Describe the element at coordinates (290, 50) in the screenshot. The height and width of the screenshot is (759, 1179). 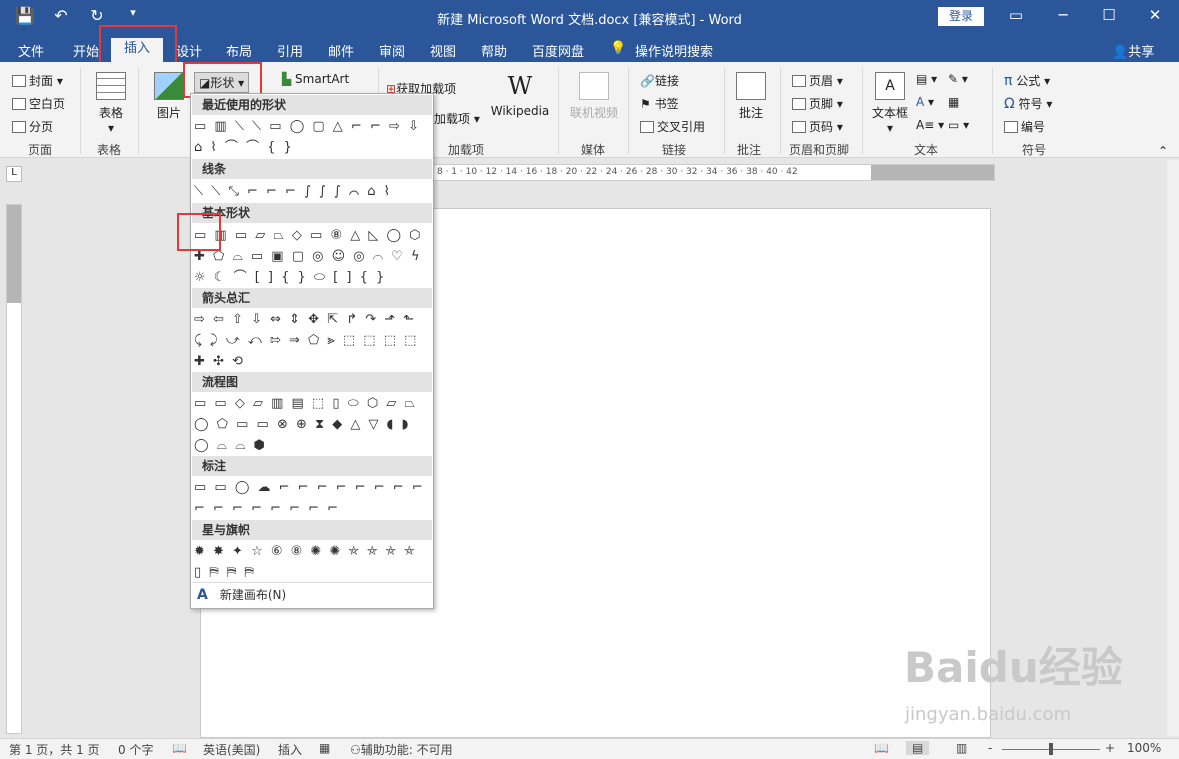
I see `tab-references: 引用` at that location.